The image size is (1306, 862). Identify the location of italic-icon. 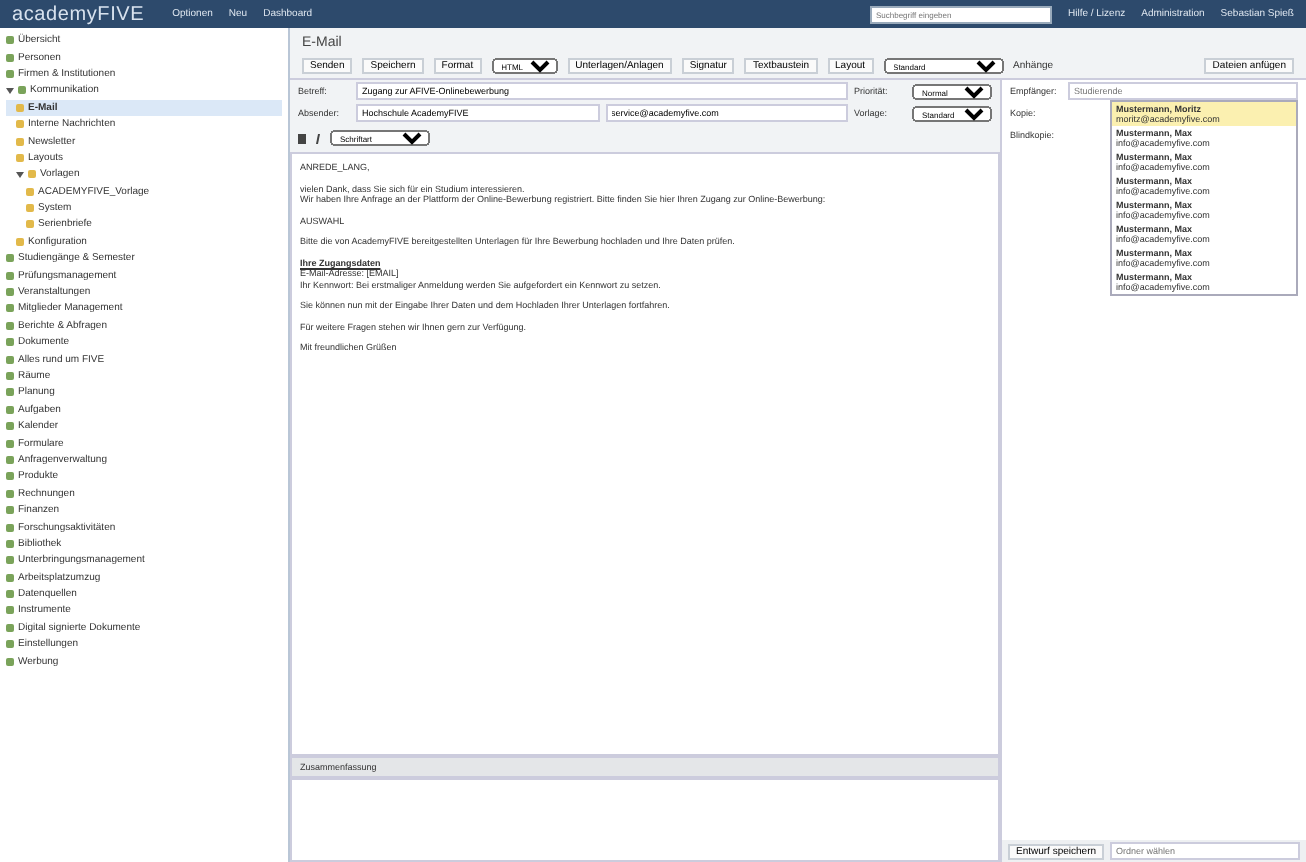
(318, 138).